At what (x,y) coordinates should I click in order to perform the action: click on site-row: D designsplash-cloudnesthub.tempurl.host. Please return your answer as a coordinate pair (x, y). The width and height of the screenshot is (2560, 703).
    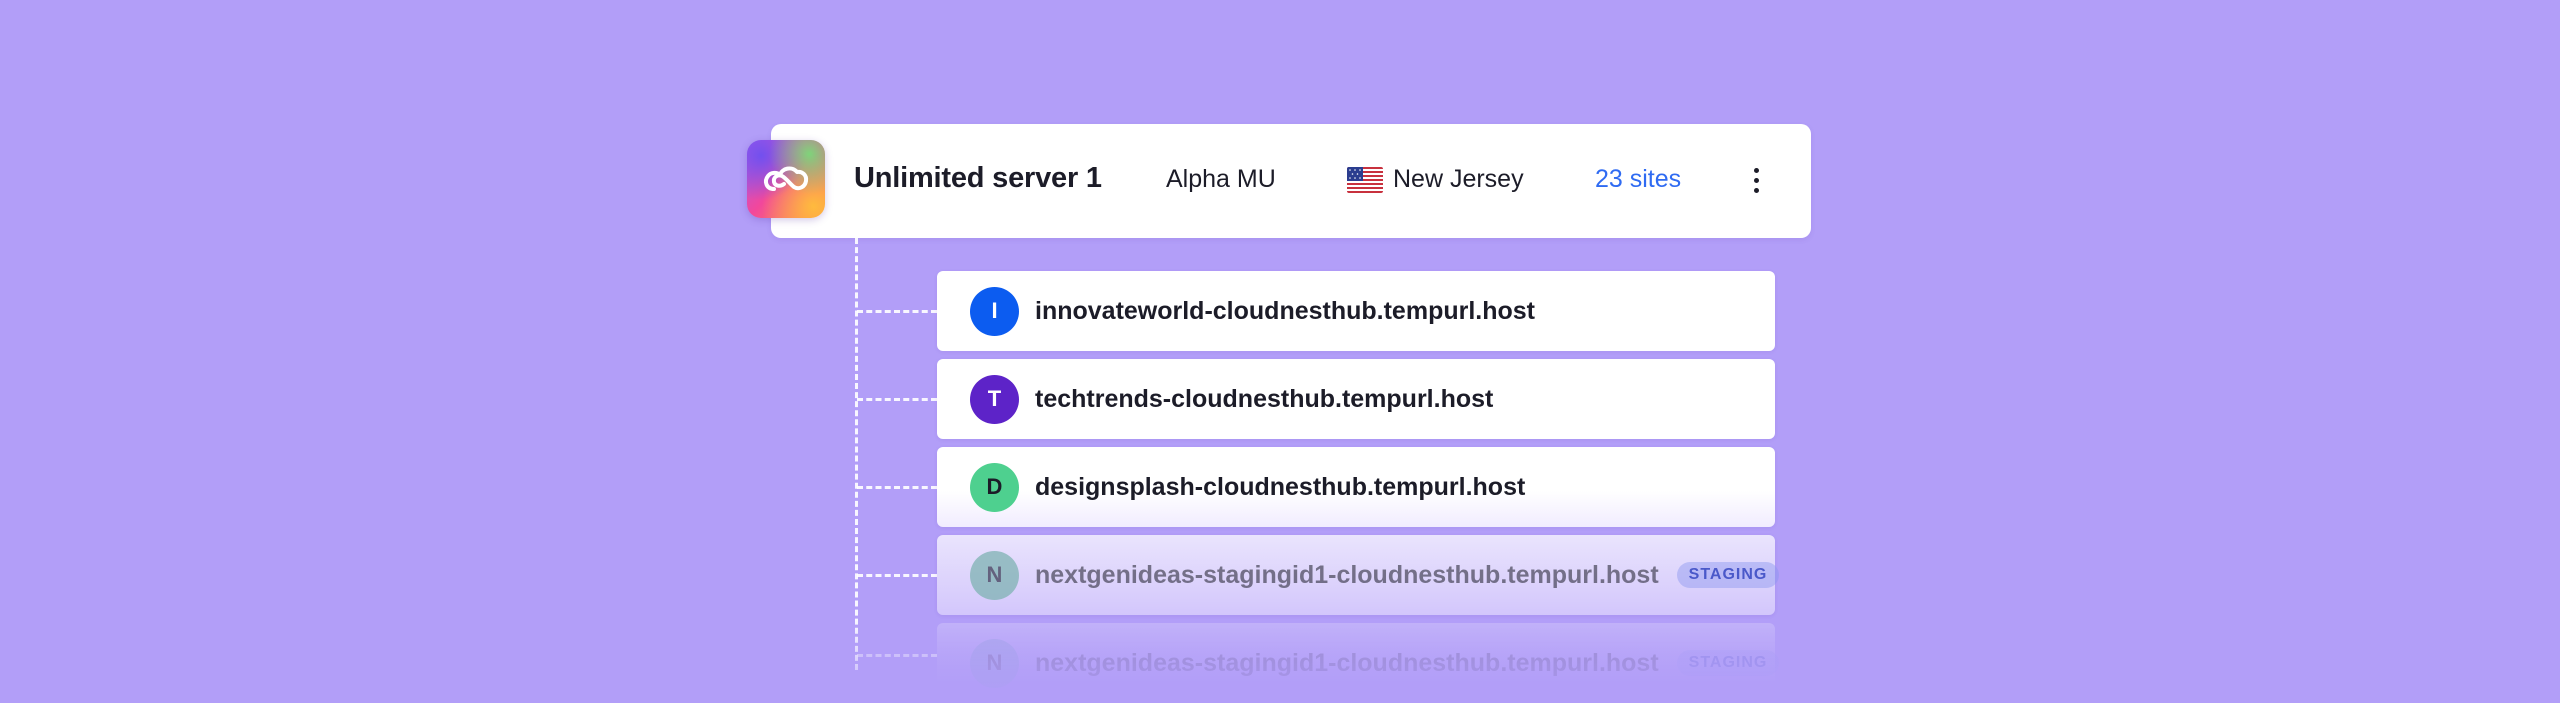
    Looking at the image, I should click on (1356, 487).